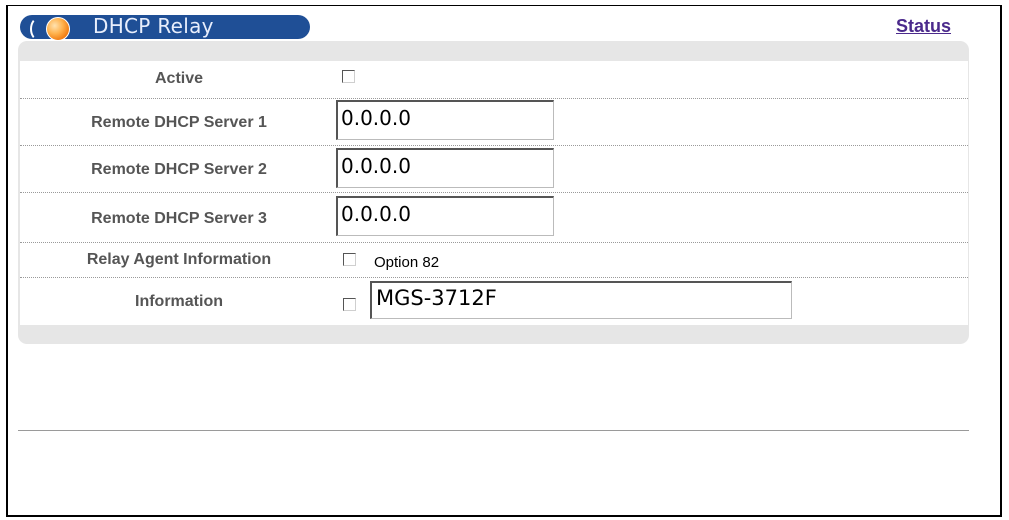  What do you see at coordinates (445, 120) in the screenshot?
I see `server-1-input: 0.0.0.0` at bounding box center [445, 120].